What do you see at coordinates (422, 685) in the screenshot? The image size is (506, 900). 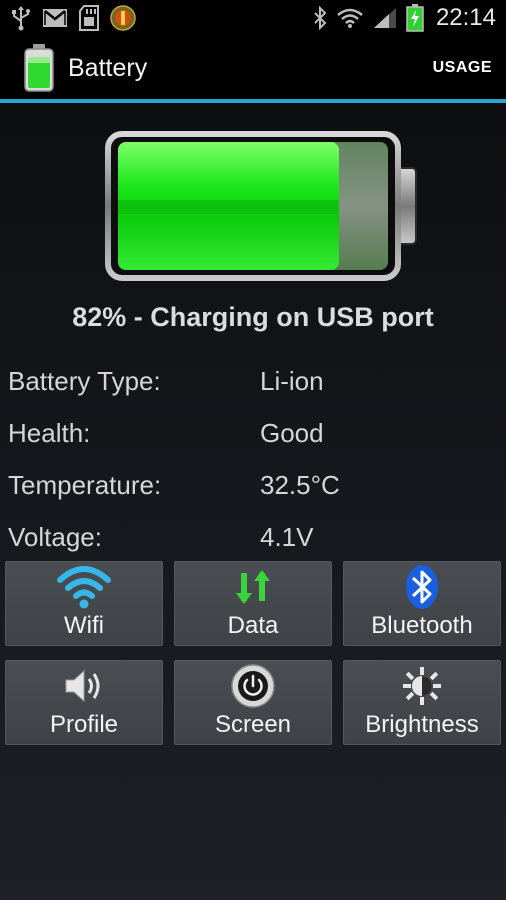 I see `brightness-icon` at bounding box center [422, 685].